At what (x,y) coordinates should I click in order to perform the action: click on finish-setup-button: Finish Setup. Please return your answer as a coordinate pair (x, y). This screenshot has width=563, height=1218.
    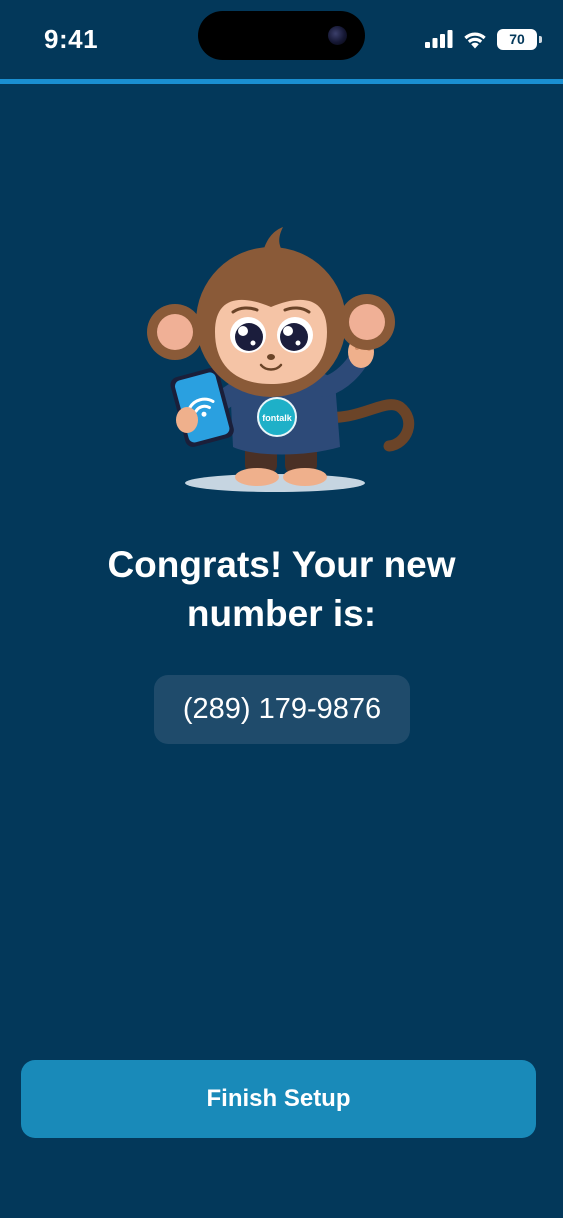
    Looking at the image, I should click on (278, 1099).